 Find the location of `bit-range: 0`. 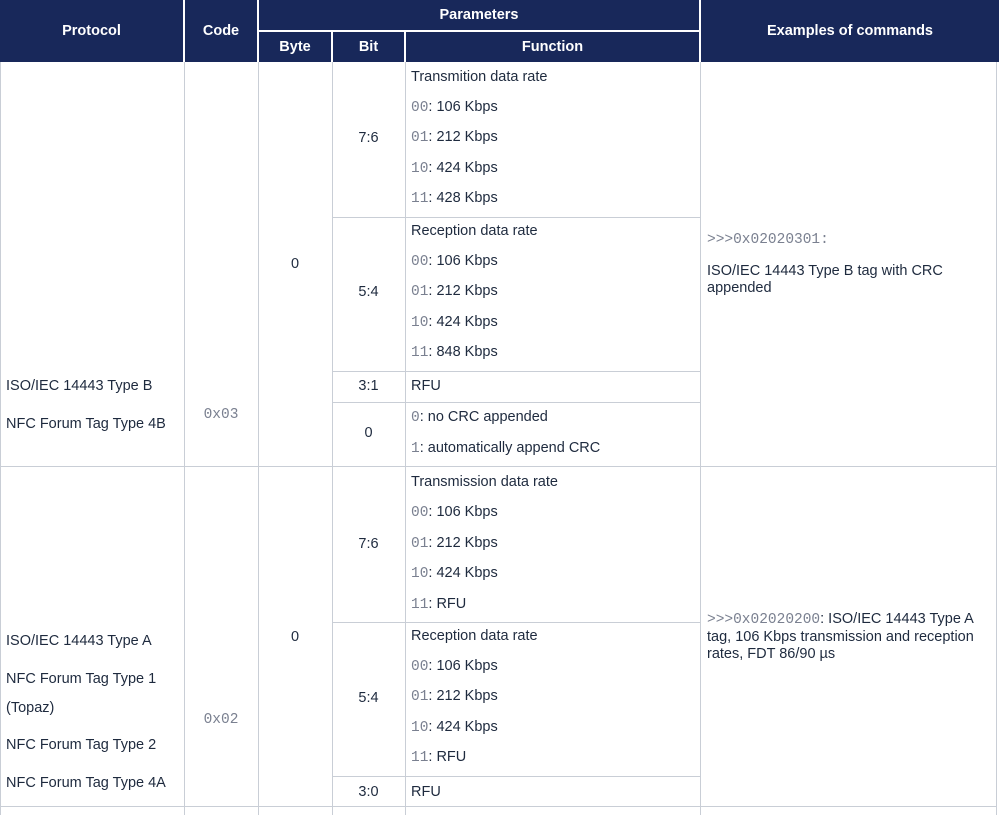

bit-range: 0 is located at coordinates (368, 433).